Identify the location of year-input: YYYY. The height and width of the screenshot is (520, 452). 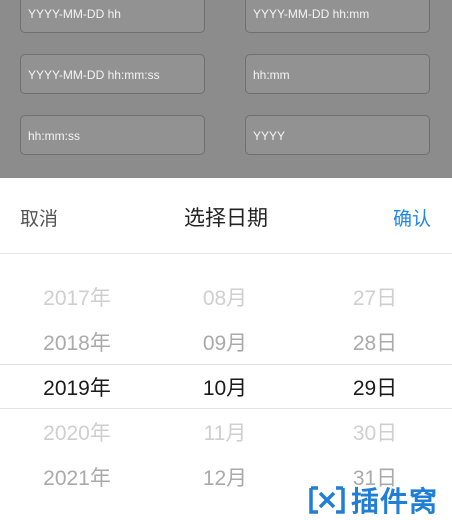
(337, 135).